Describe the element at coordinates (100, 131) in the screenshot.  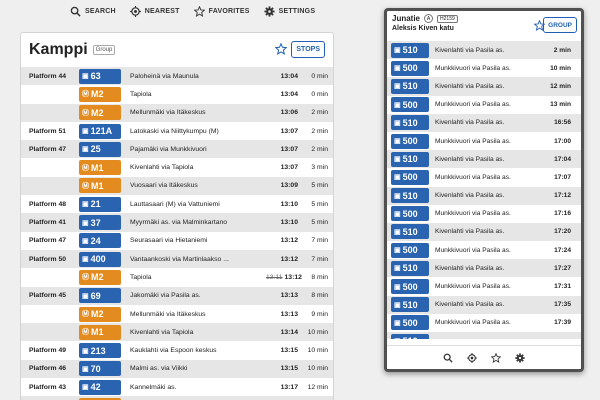
I see `route-badge: ▣ 121A` at that location.